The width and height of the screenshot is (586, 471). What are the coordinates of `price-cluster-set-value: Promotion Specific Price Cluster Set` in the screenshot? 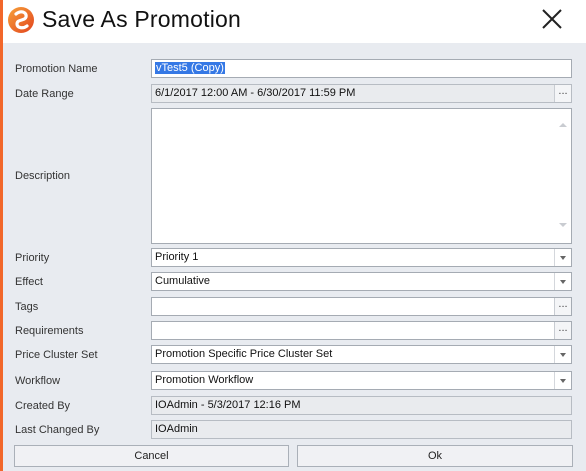 It's located at (244, 354).